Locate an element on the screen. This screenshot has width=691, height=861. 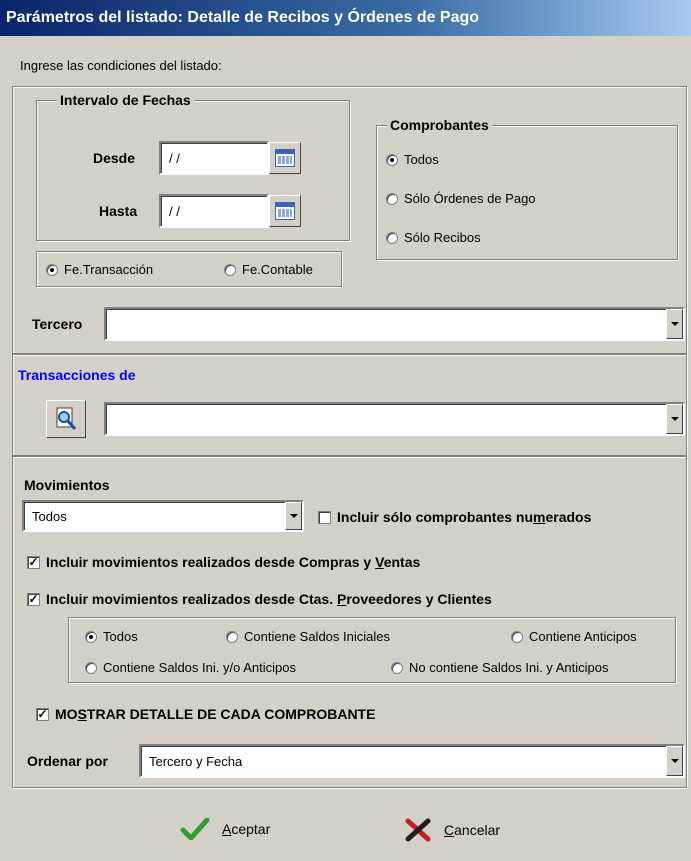
radio-fe-transaccion: Fe.Transacción is located at coordinates (99, 269).